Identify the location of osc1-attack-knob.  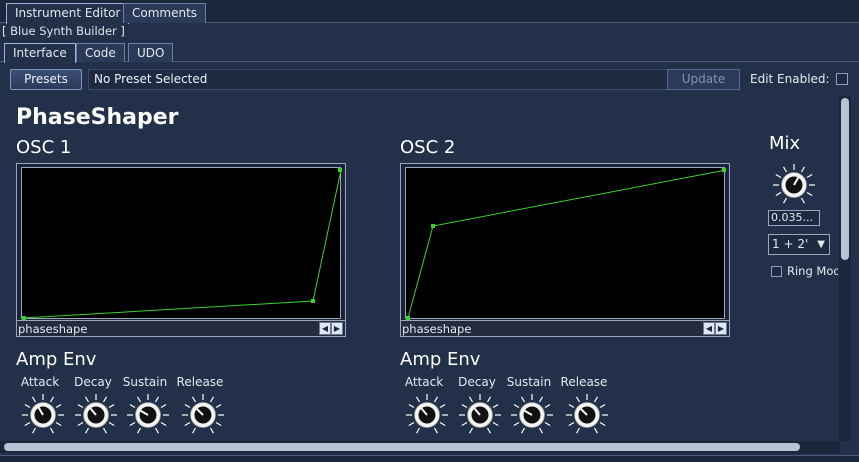
(43, 415).